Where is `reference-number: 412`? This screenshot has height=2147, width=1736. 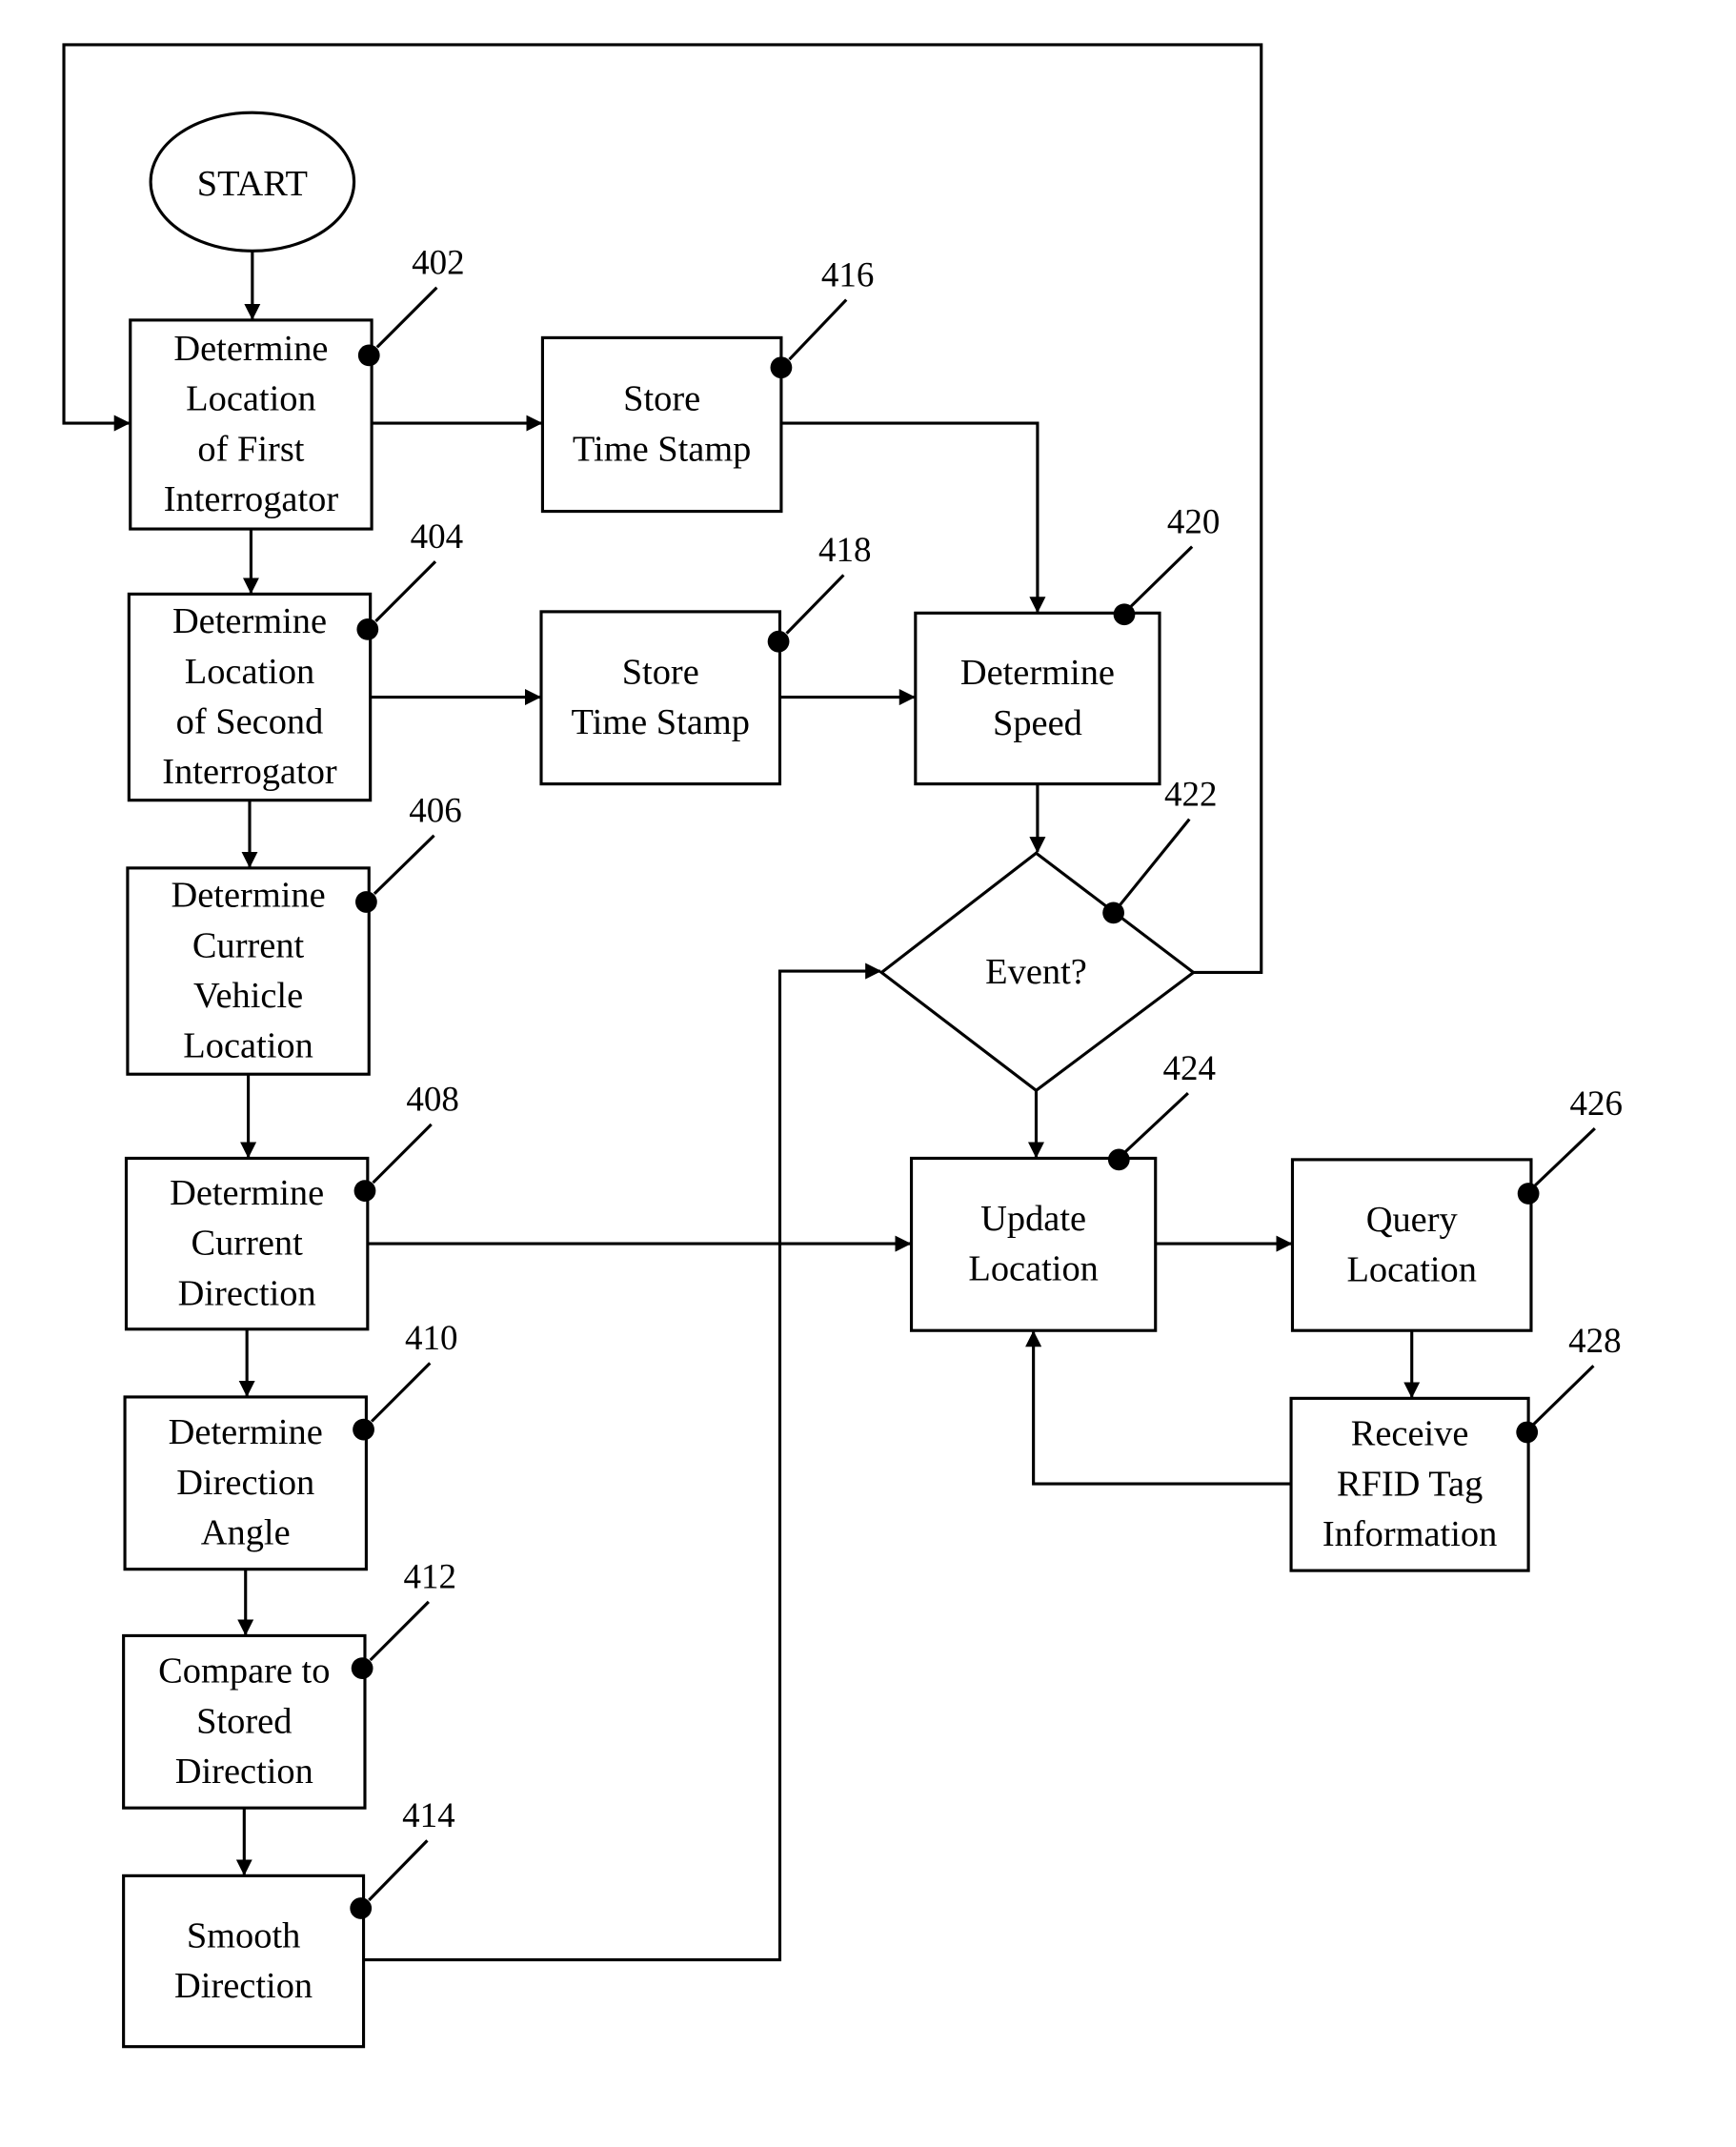
reference-number: 412 is located at coordinates (430, 1577).